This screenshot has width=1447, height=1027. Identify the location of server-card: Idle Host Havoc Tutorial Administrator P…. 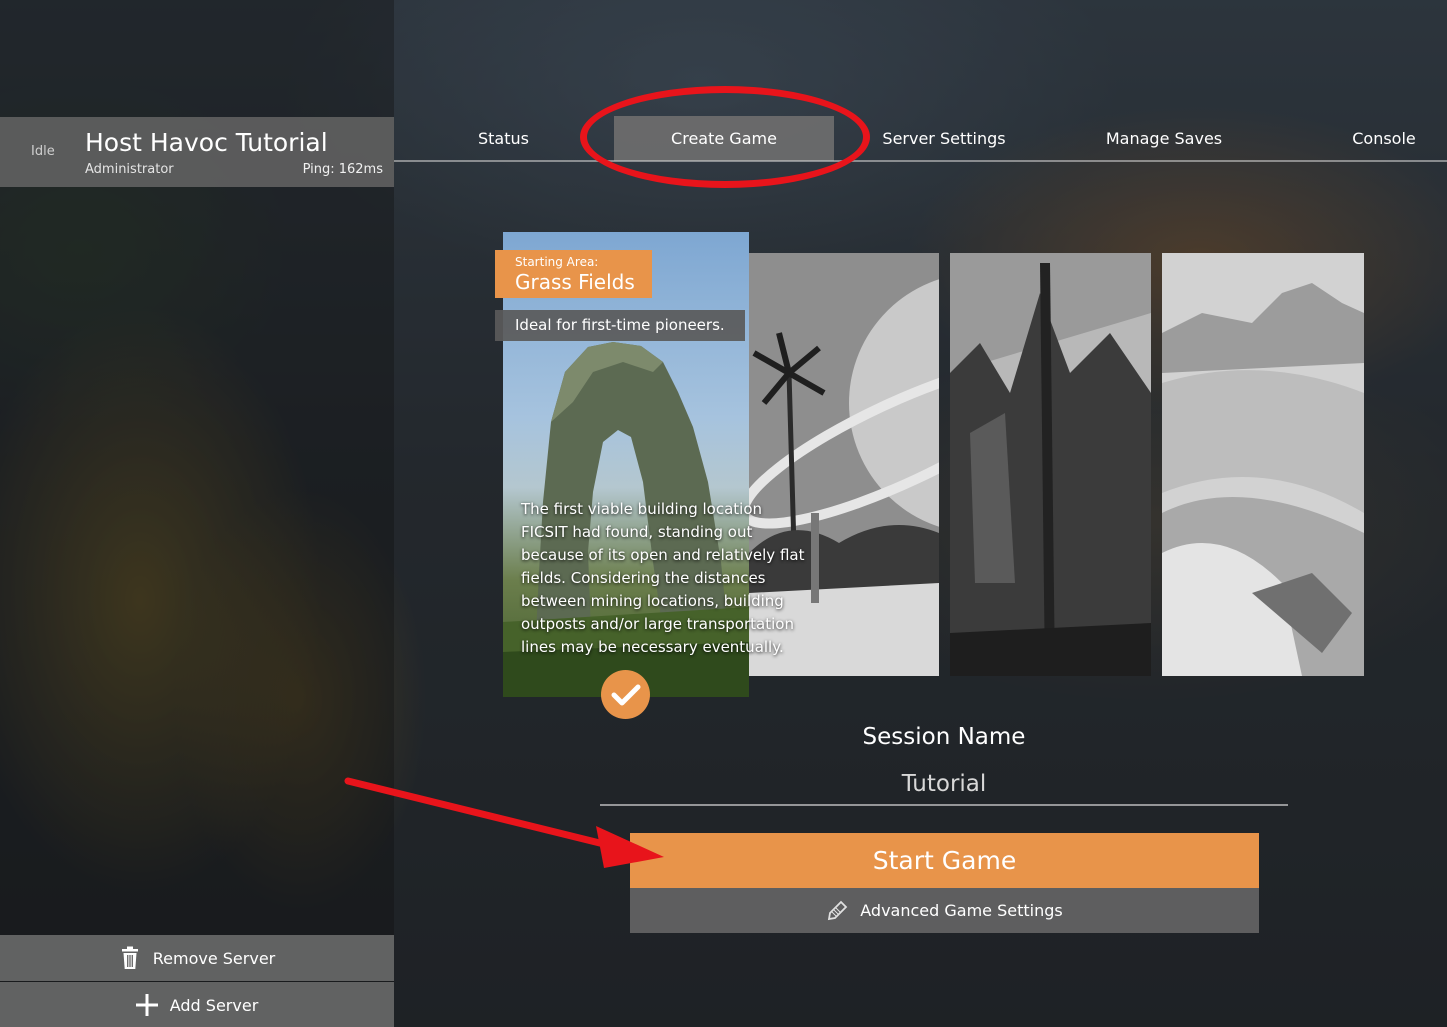
(197, 152).